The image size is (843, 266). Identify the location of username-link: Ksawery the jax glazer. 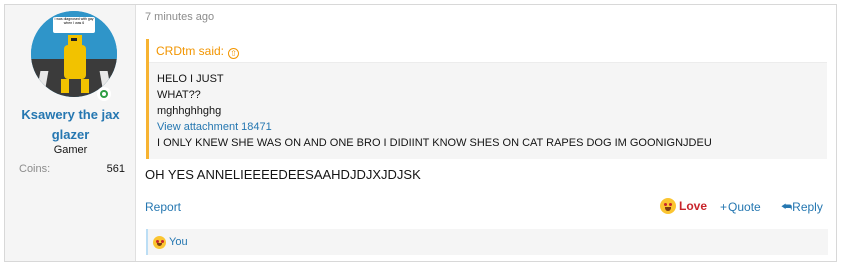
(70, 125).